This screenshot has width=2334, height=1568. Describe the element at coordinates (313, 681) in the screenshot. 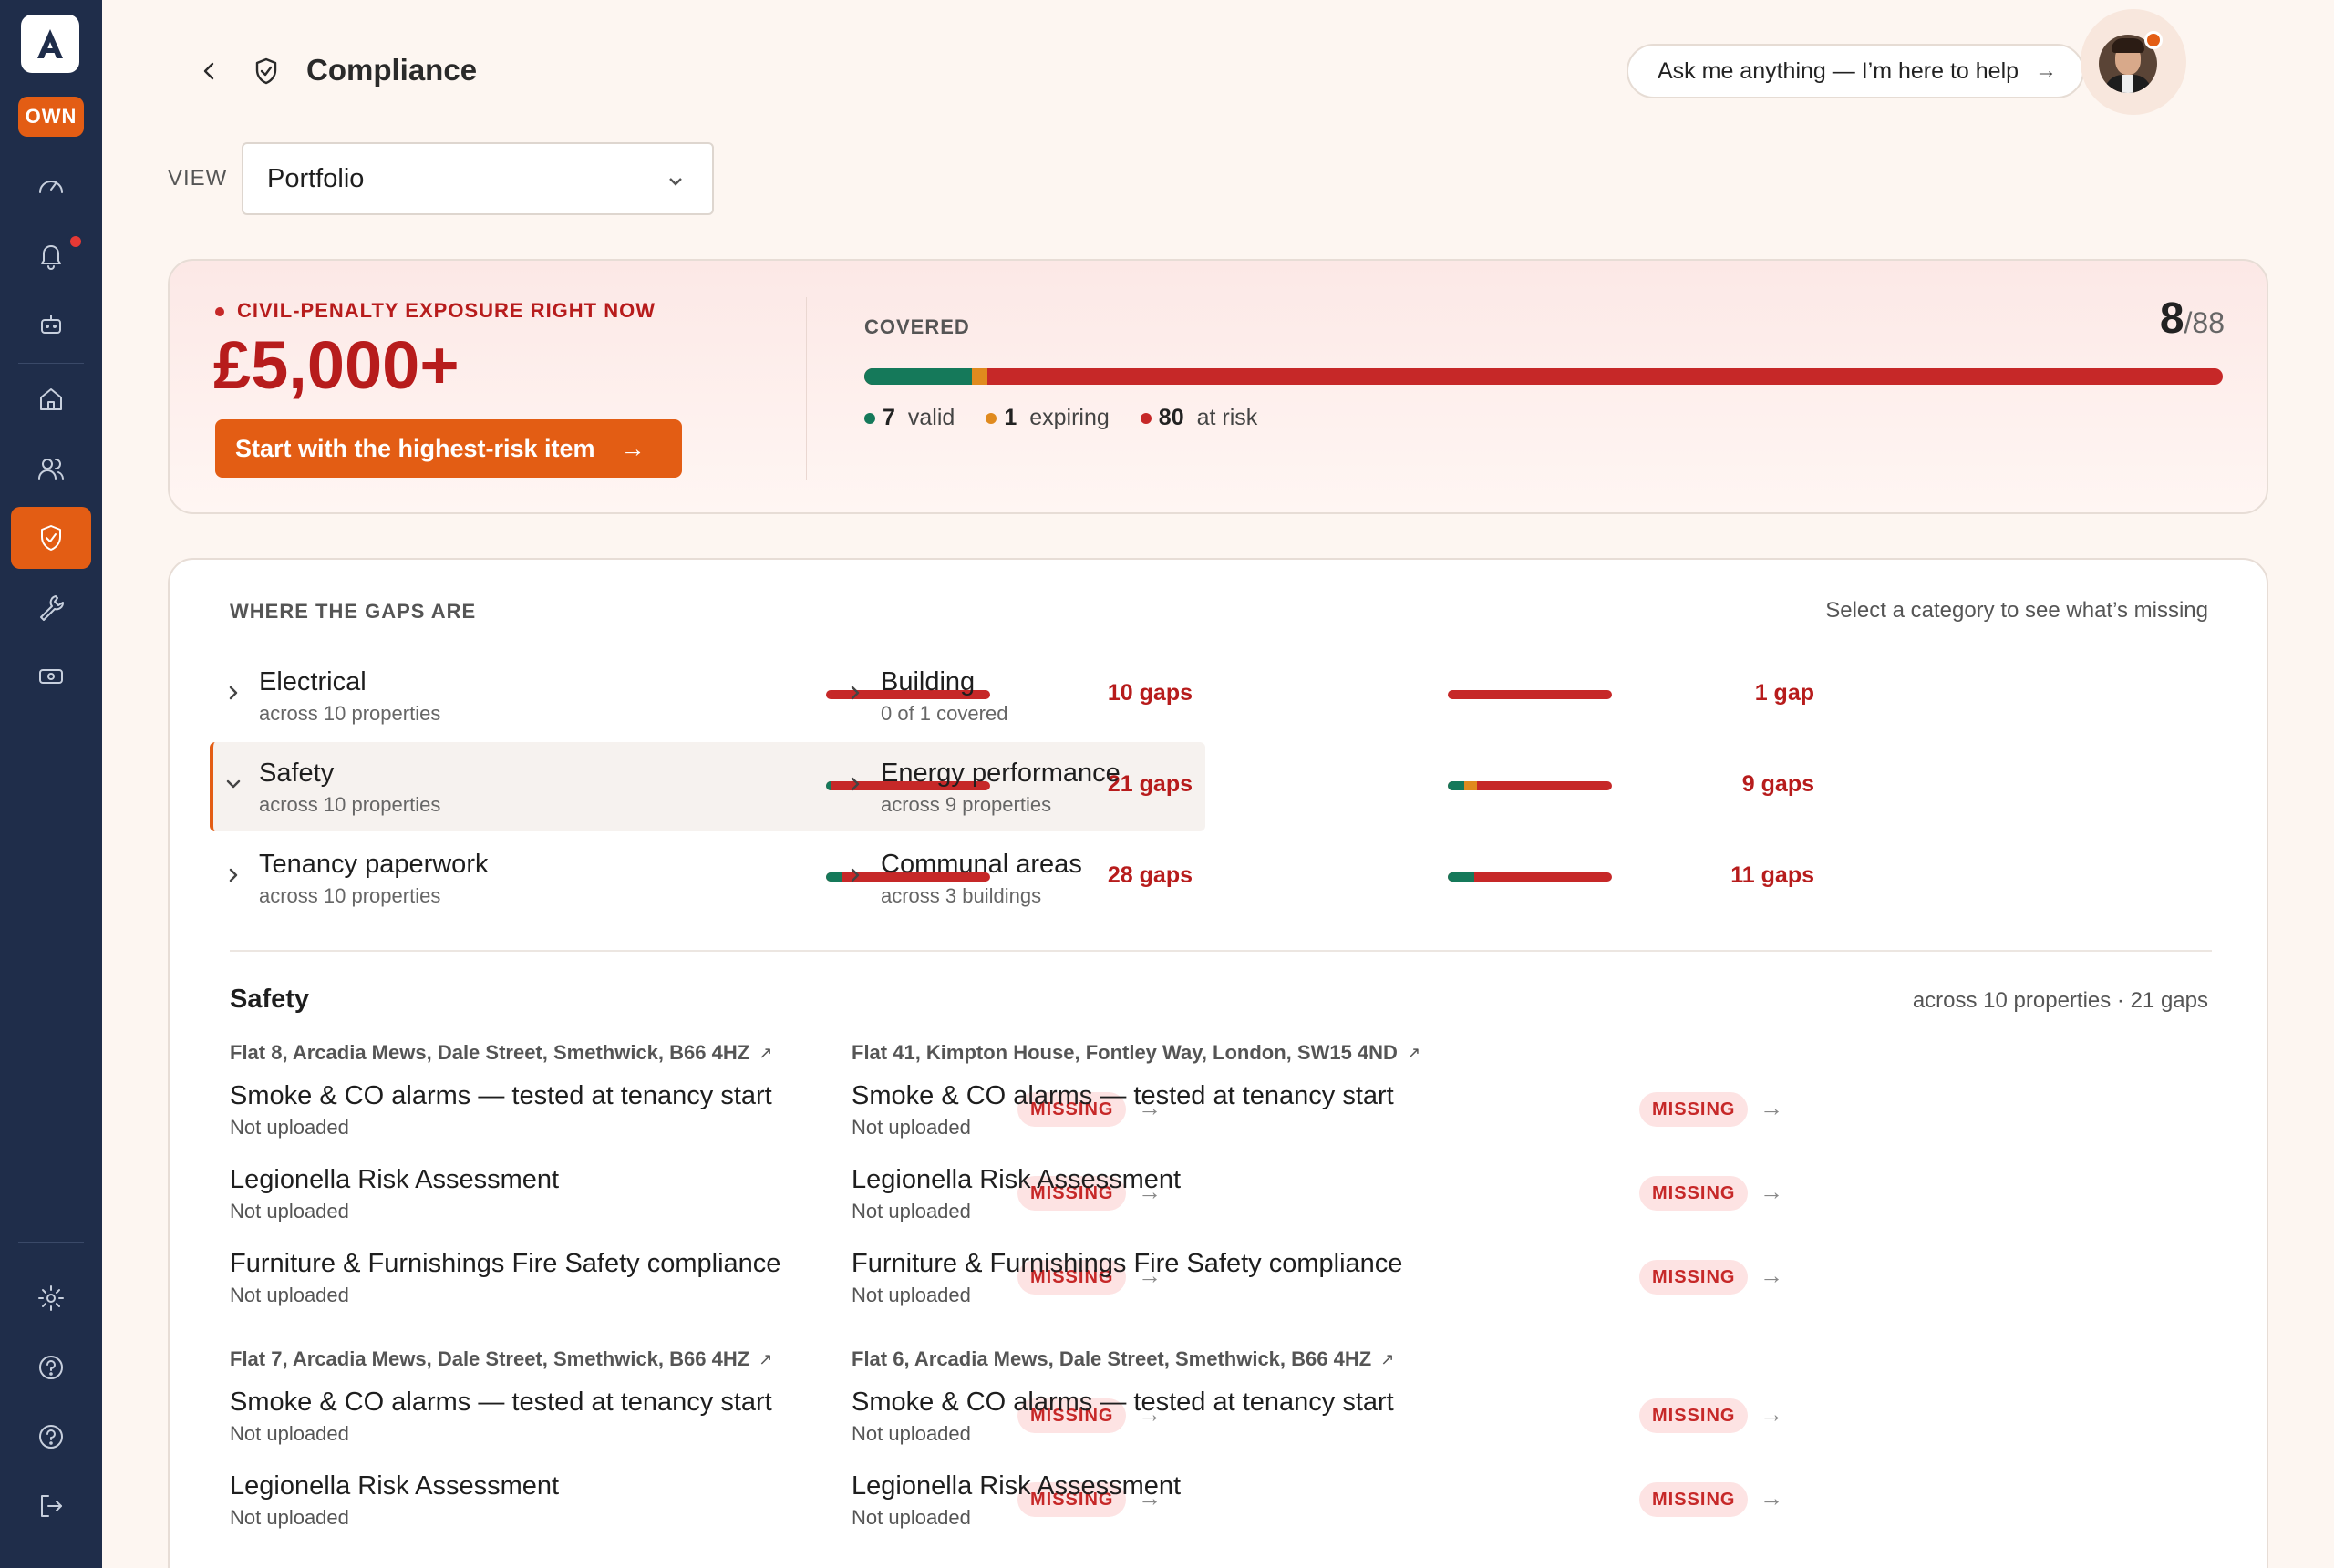

I see `category-name: Electrical` at that location.